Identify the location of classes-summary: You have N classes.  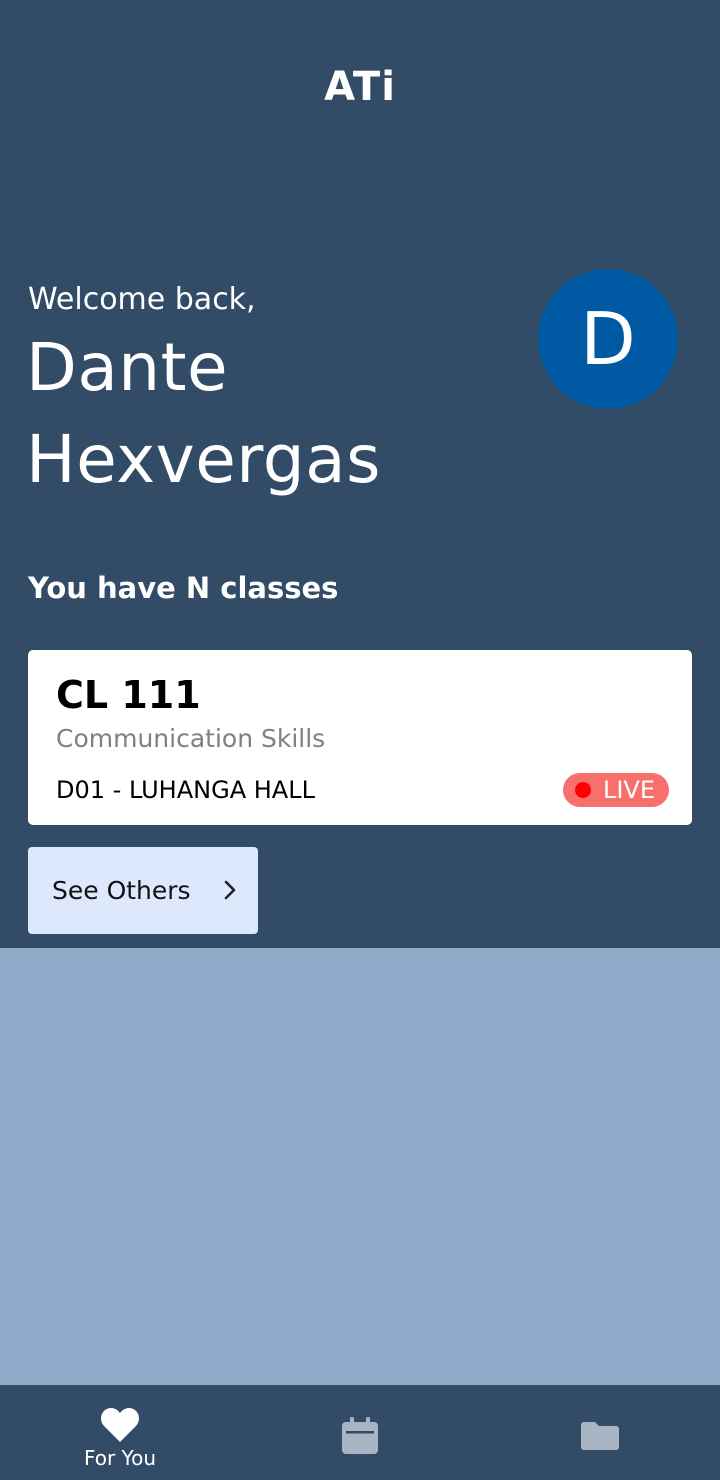
(183, 588).